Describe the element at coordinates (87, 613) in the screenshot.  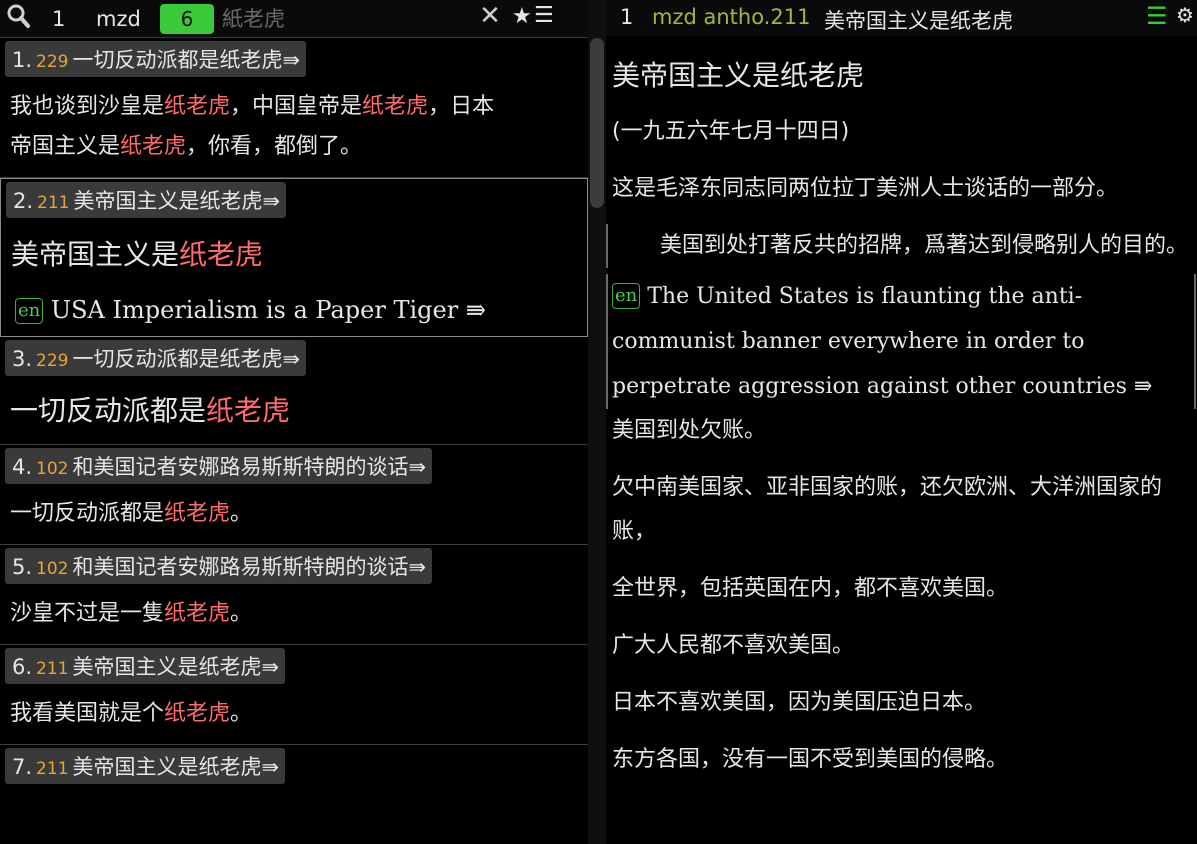
I see `snippet-text: 沙皇不过是一隻` at that location.